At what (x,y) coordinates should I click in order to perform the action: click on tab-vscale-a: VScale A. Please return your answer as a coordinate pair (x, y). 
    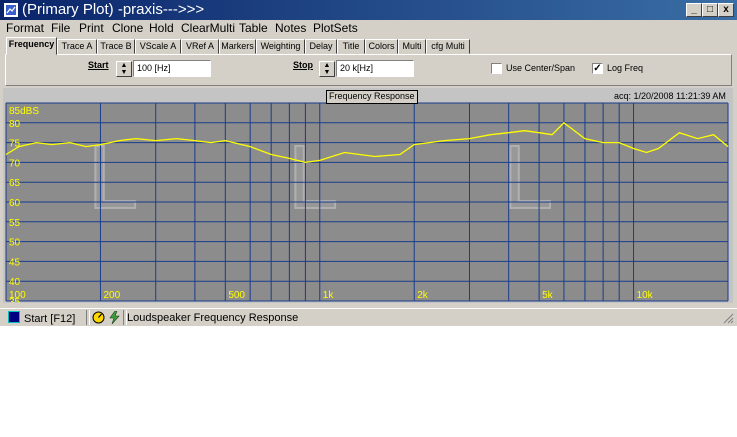
    Looking at the image, I should click on (158, 46).